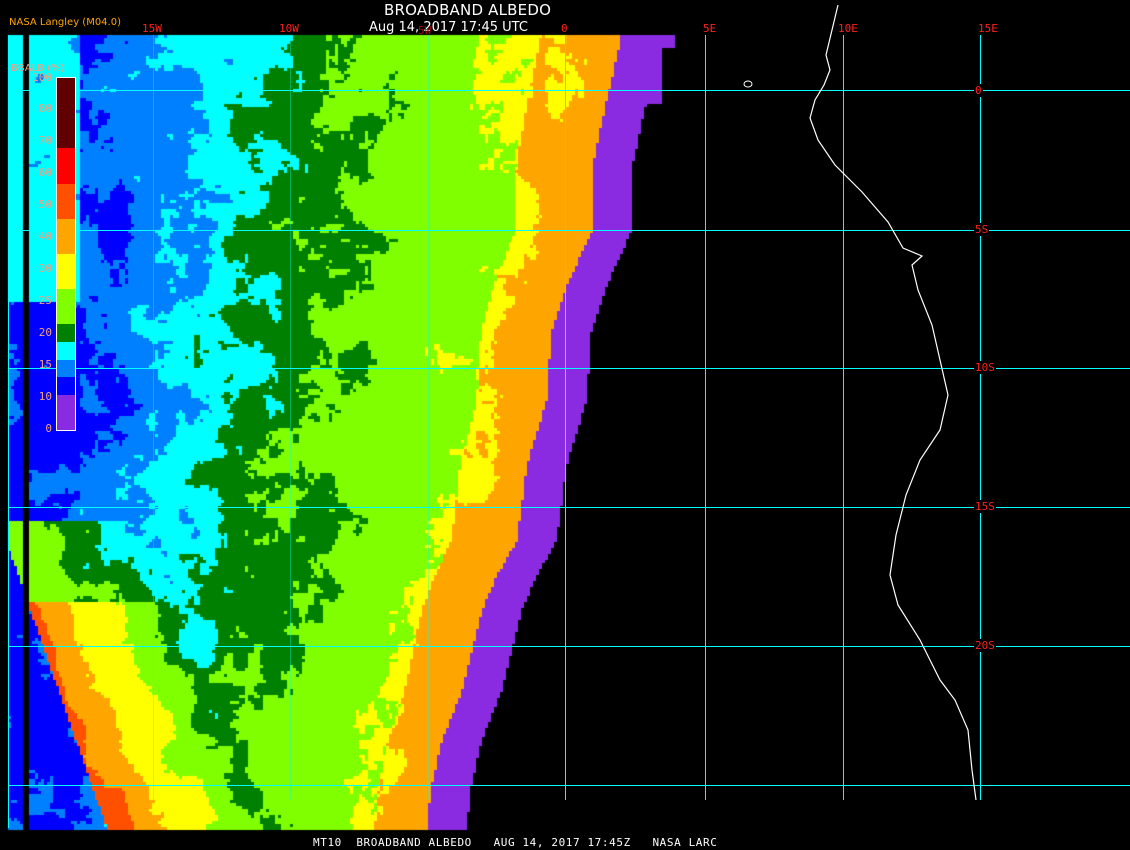  What do you see at coordinates (289, 28) in the screenshot?
I see `lon-label-10w: 10W` at bounding box center [289, 28].